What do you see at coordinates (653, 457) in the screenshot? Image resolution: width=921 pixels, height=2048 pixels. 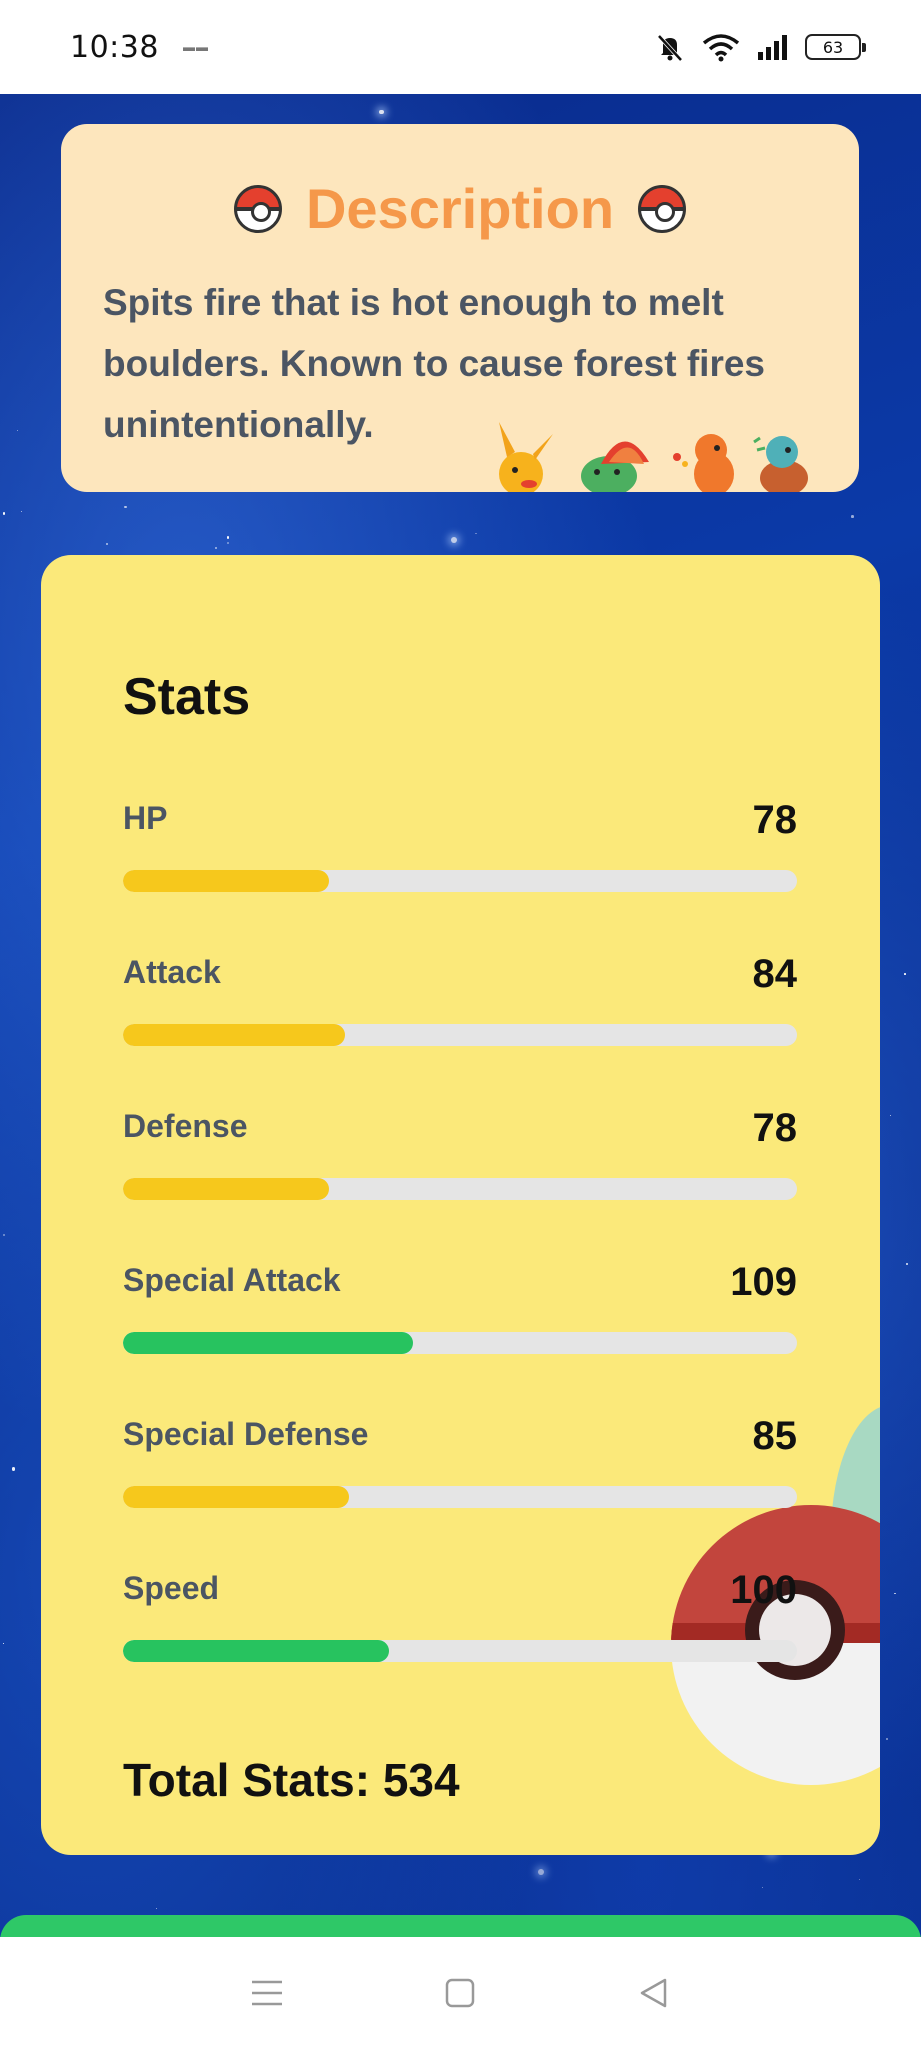 I see `pokemon-illustration-icon` at bounding box center [653, 457].